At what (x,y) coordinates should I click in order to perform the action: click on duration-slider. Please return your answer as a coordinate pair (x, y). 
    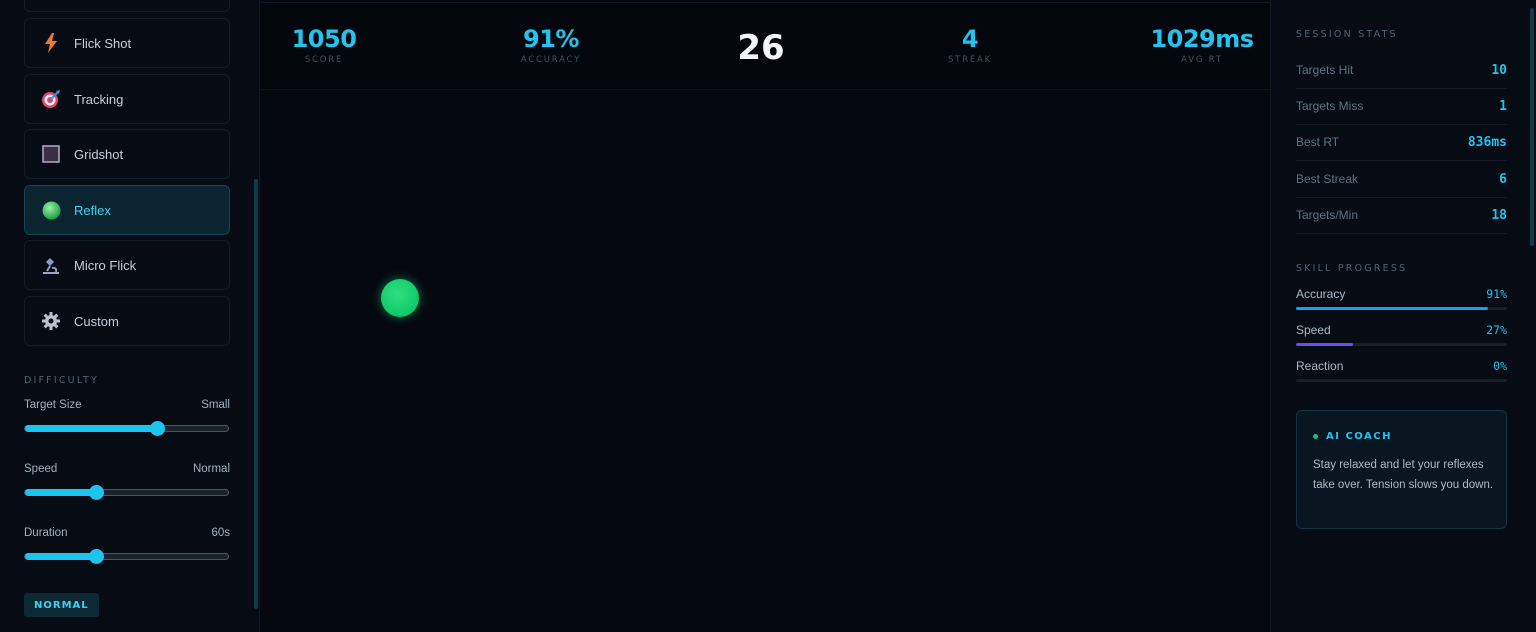
    Looking at the image, I should click on (126, 556).